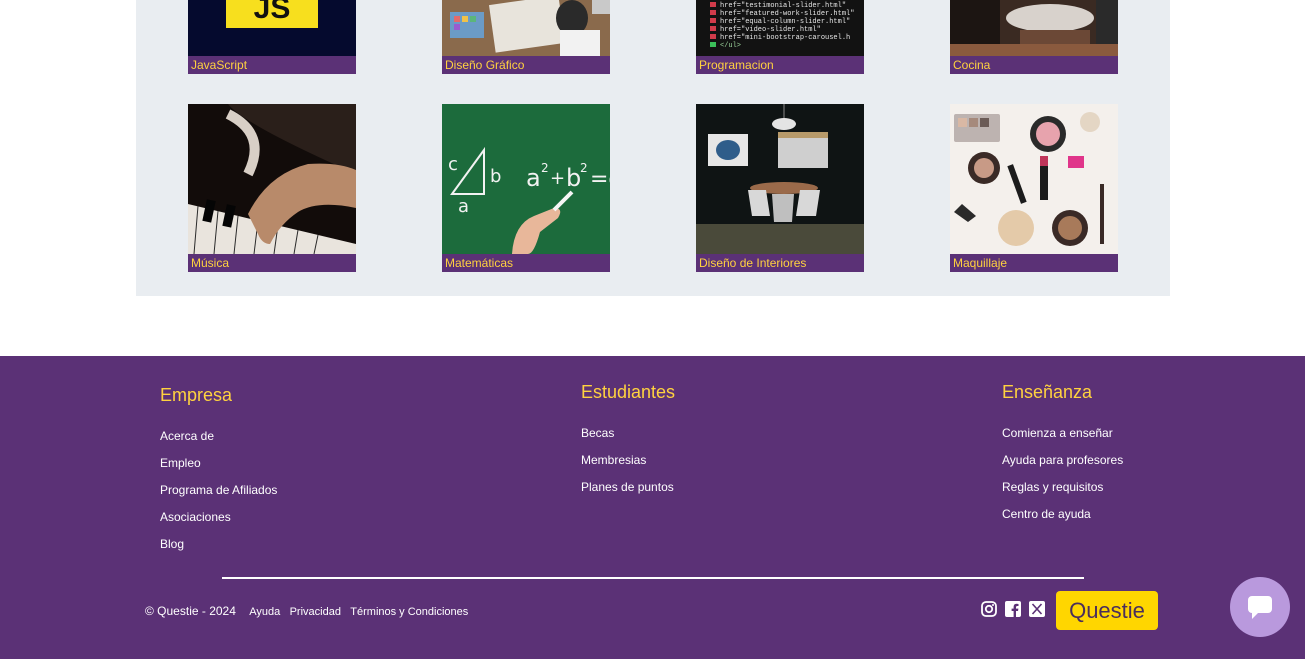 The image size is (1313, 659). I want to click on svg-text: JS, so click(272, 12).